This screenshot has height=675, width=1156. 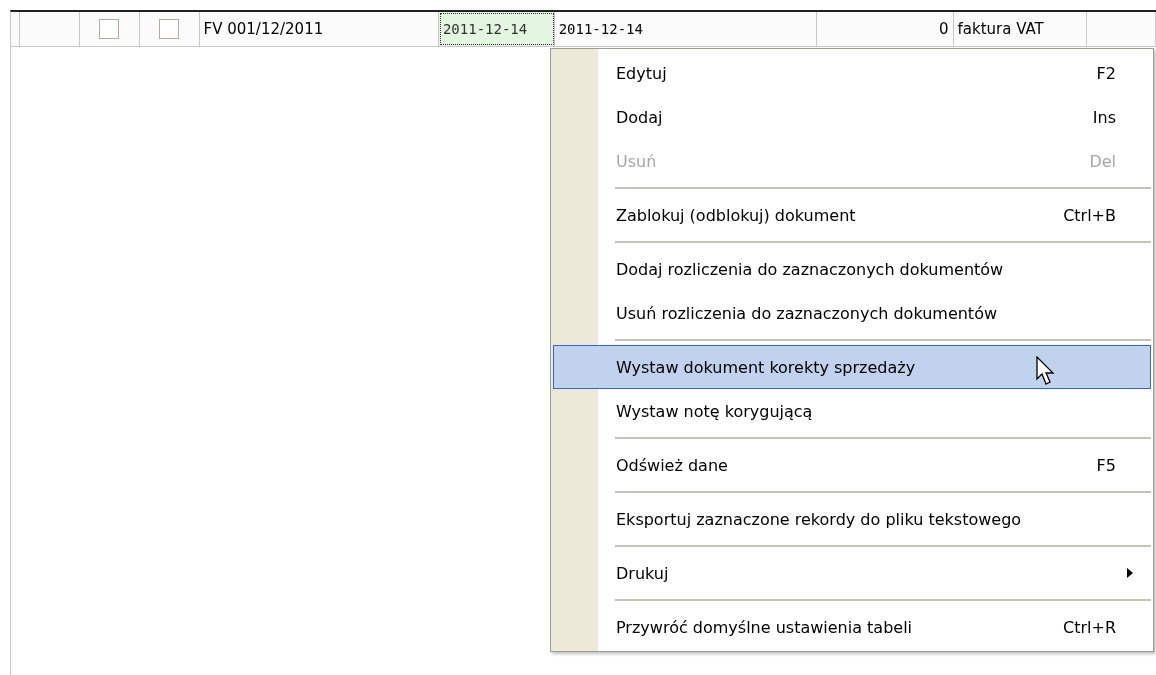 I want to click on menu-item: Usuń rozliczenia do zaznaczonych dokumentów, so click(x=852, y=313).